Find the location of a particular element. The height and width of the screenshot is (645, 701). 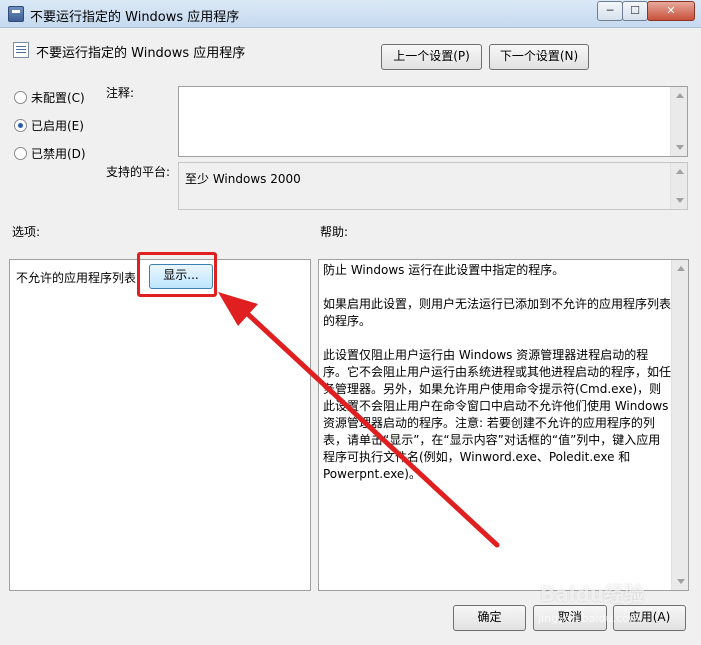

policy-title: 不要运行指定的 Windows 应用程序 is located at coordinates (141, 53).